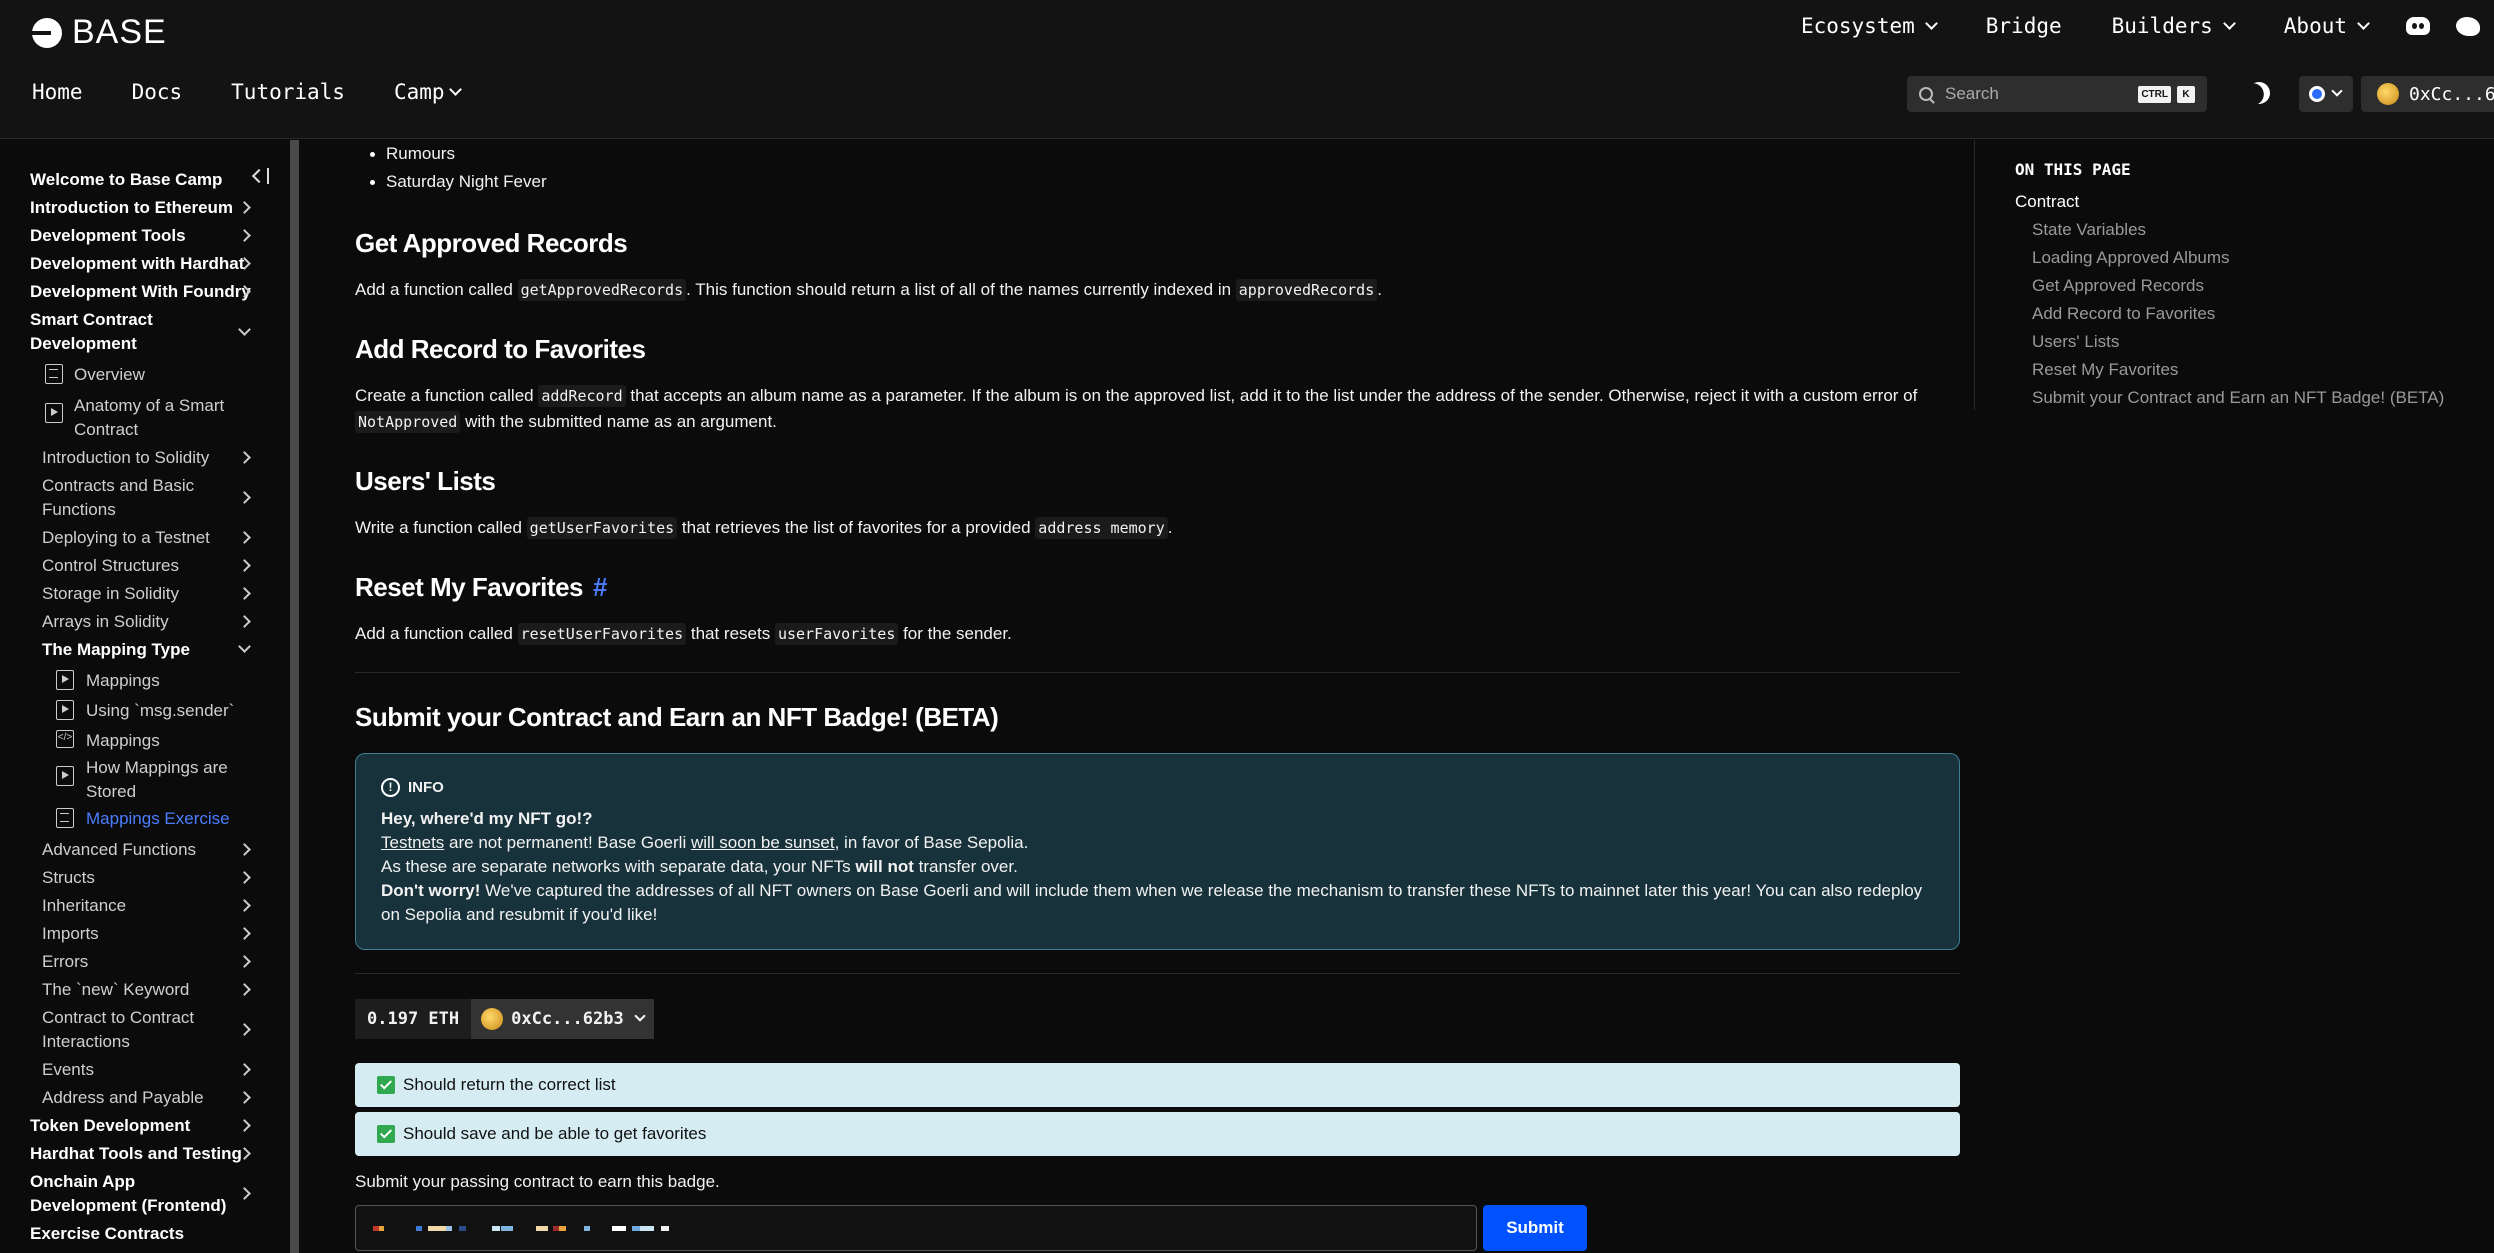 This screenshot has height=1253, width=2494. Describe the element at coordinates (408, 422) in the screenshot. I see `code: NotApproved` at that location.